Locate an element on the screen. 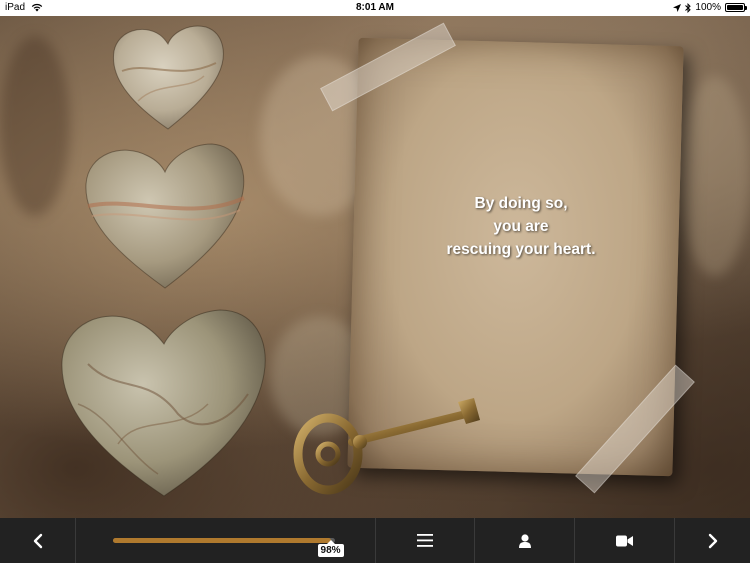 The image size is (750, 563). previous-page-button is located at coordinates (38, 540).